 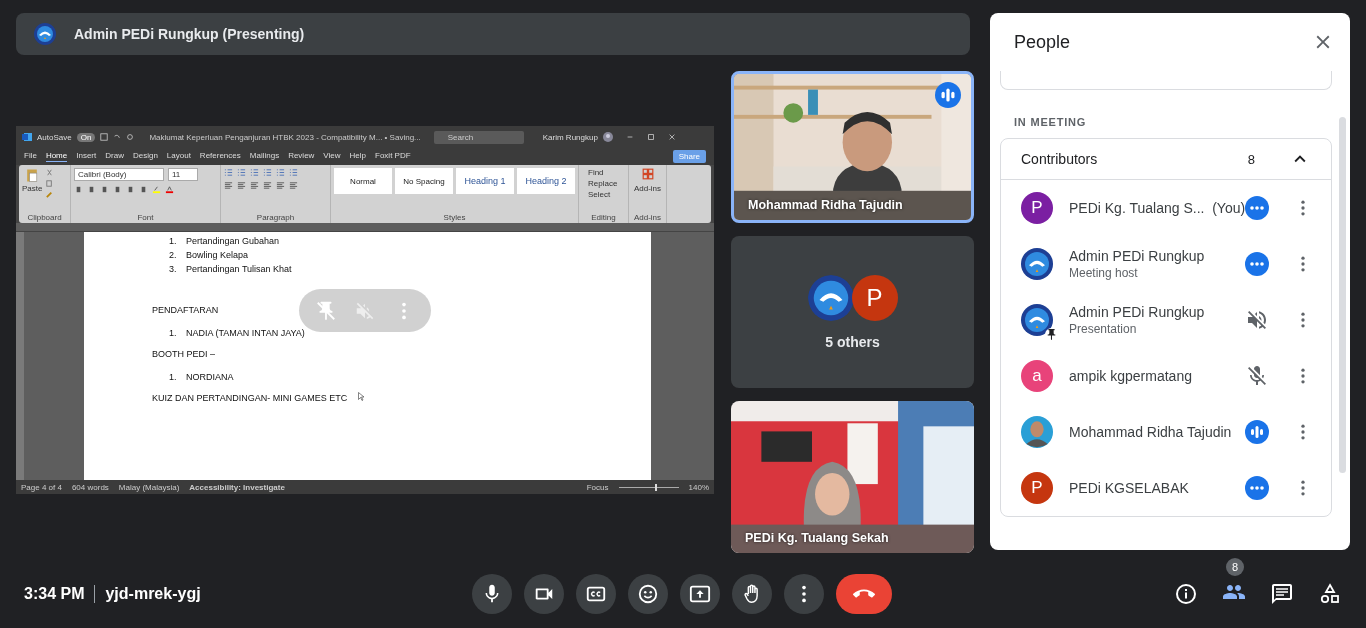 I want to click on save-icon, so click(x=104, y=137).